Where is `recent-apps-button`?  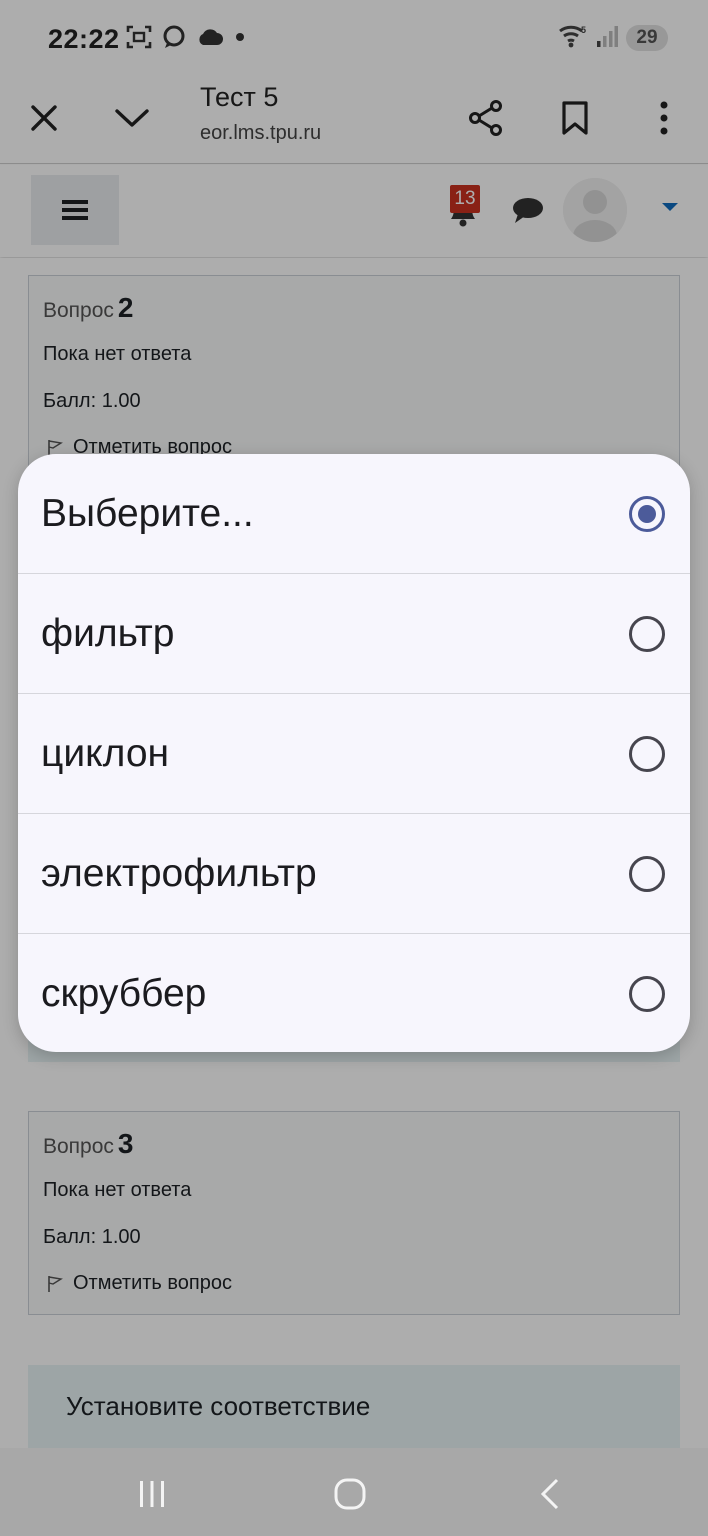
recent-apps-button is located at coordinates (152, 1494).